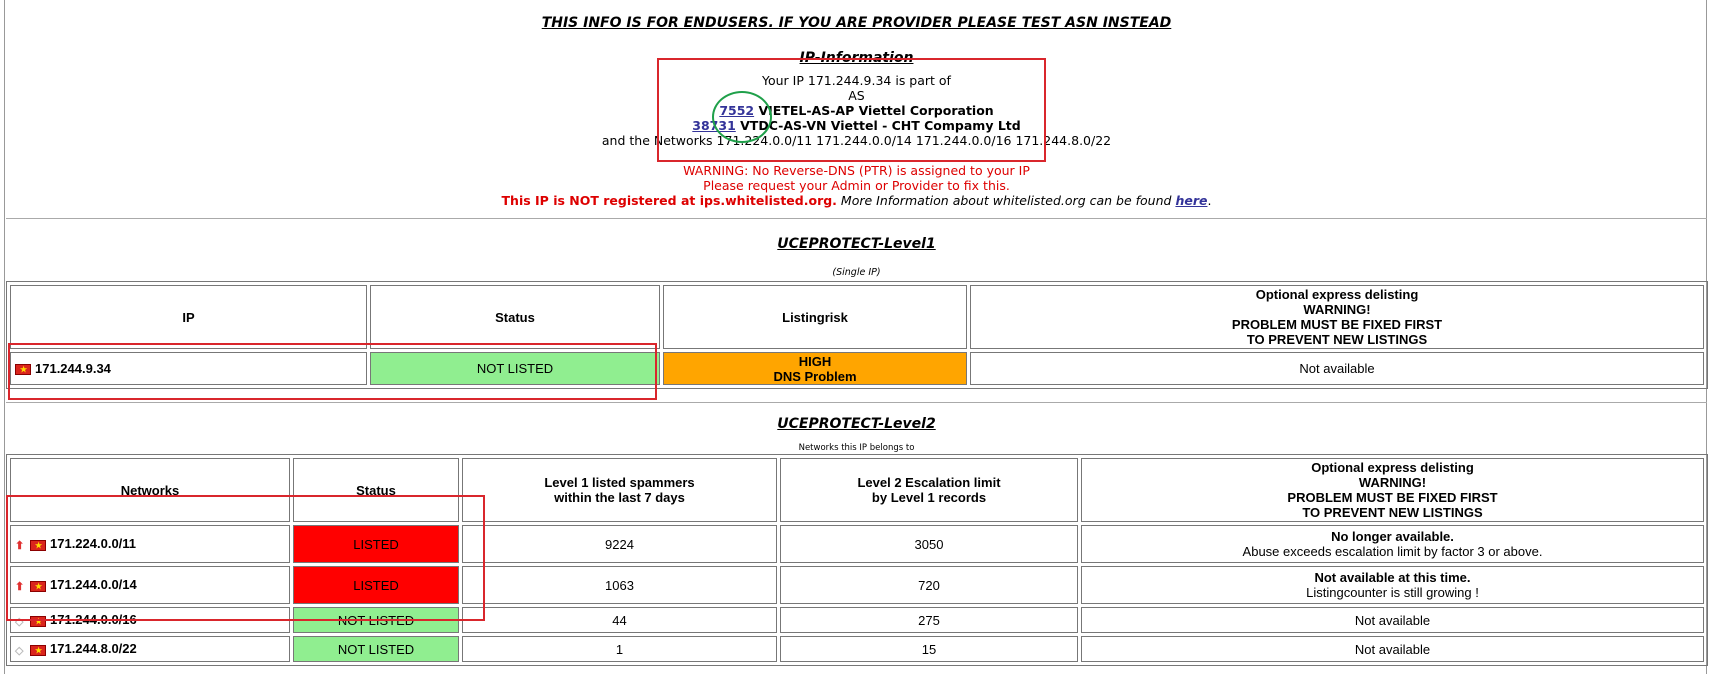  What do you see at coordinates (619, 585) in the screenshot?
I see `spammers-cell: 1063` at bounding box center [619, 585].